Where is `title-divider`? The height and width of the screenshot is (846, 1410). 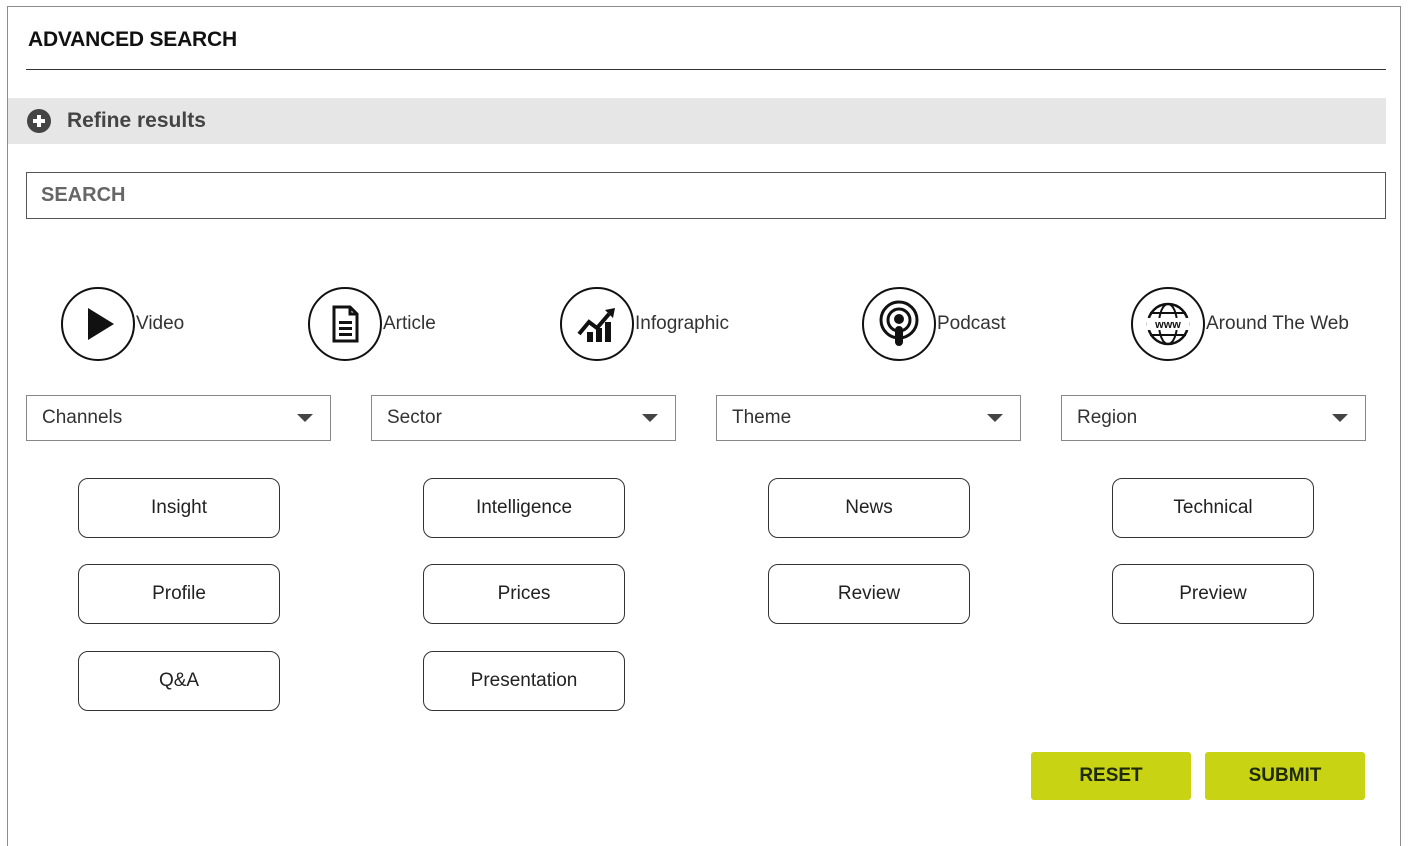
title-divider is located at coordinates (706, 69).